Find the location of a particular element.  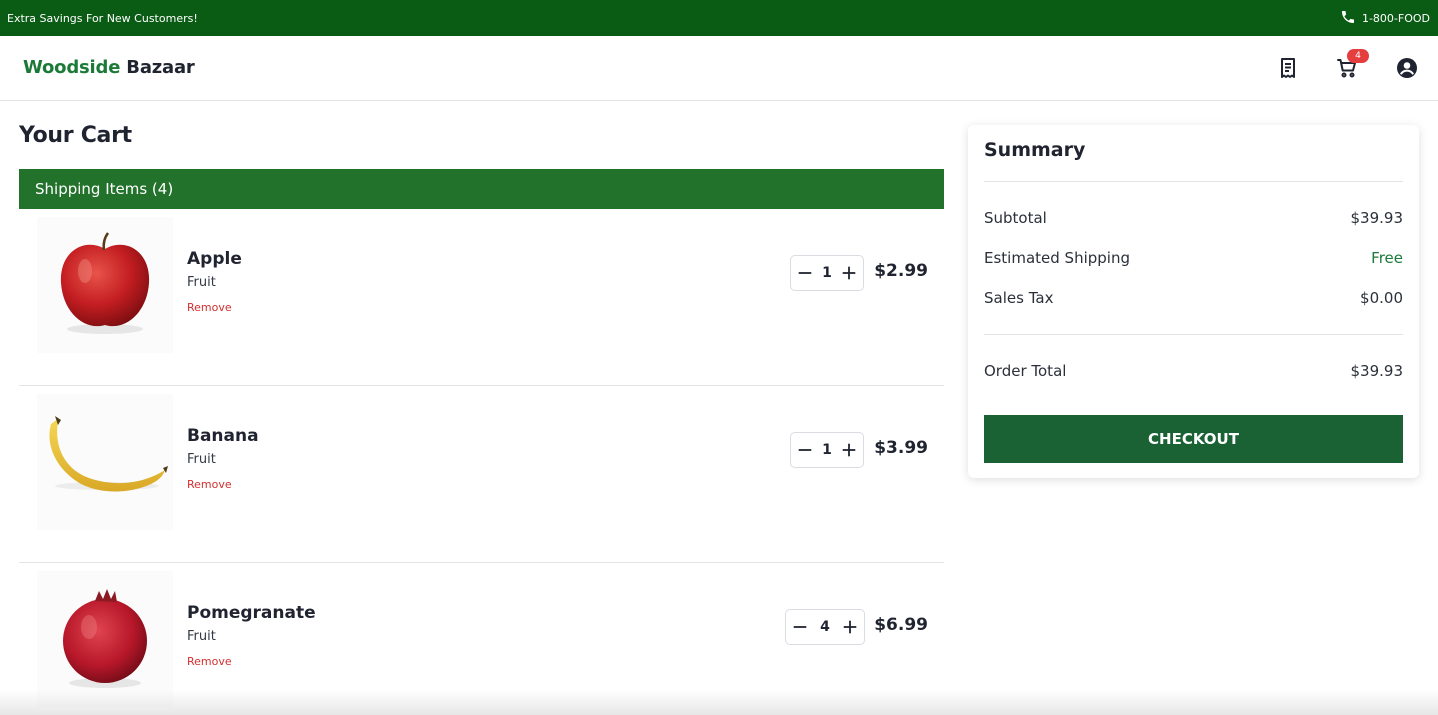

order-total-value: $39.93 is located at coordinates (1377, 371).